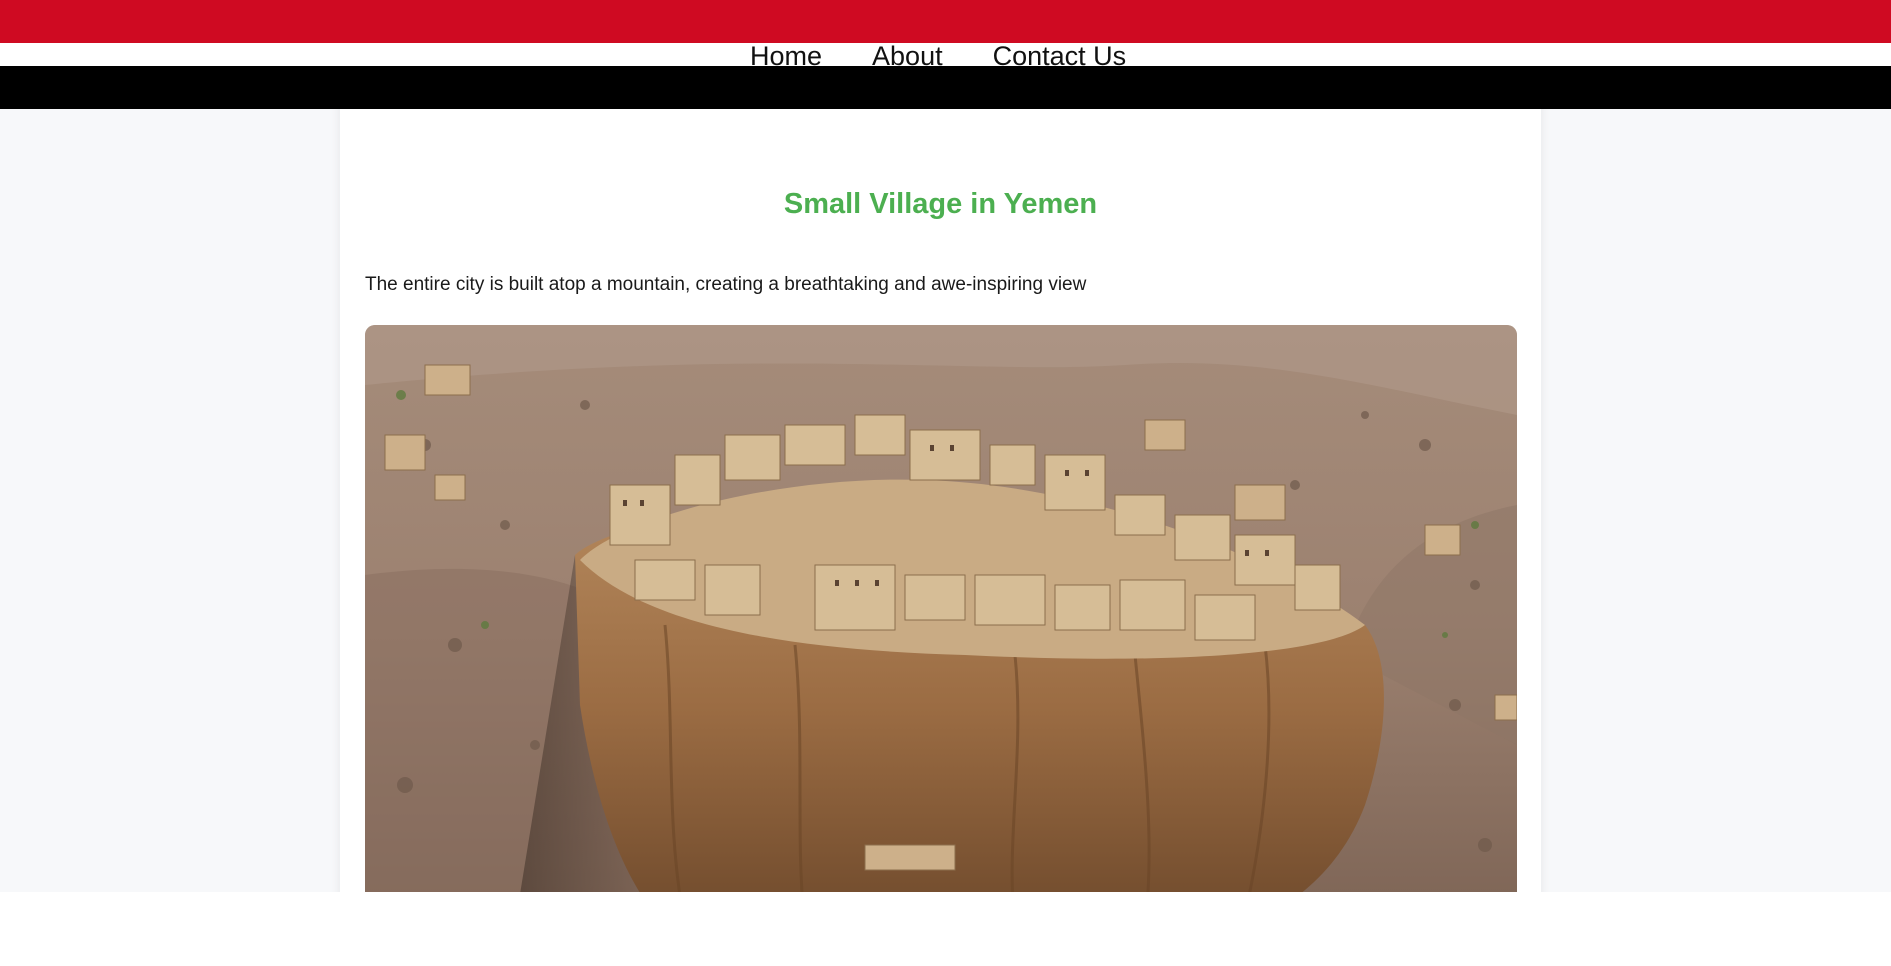  What do you see at coordinates (786, 56) in the screenshot?
I see `nav-link-home: Home` at bounding box center [786, 56].